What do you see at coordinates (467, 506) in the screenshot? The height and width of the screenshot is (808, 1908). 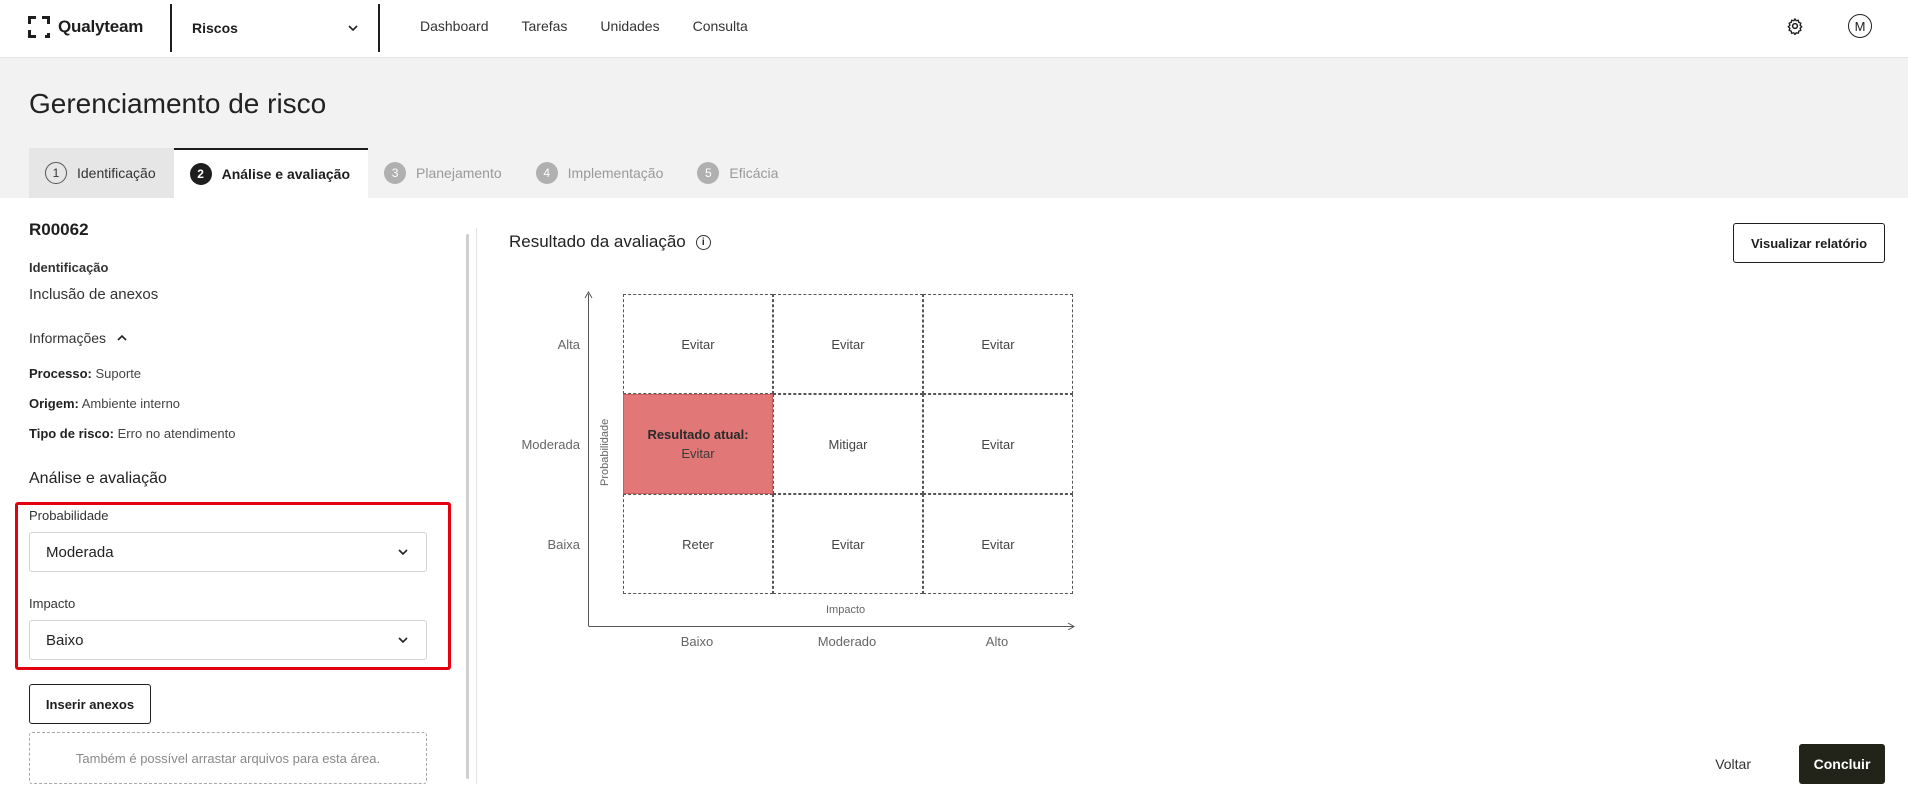 I see `left-panel-scrollbar` at bounding box center [467, 506].